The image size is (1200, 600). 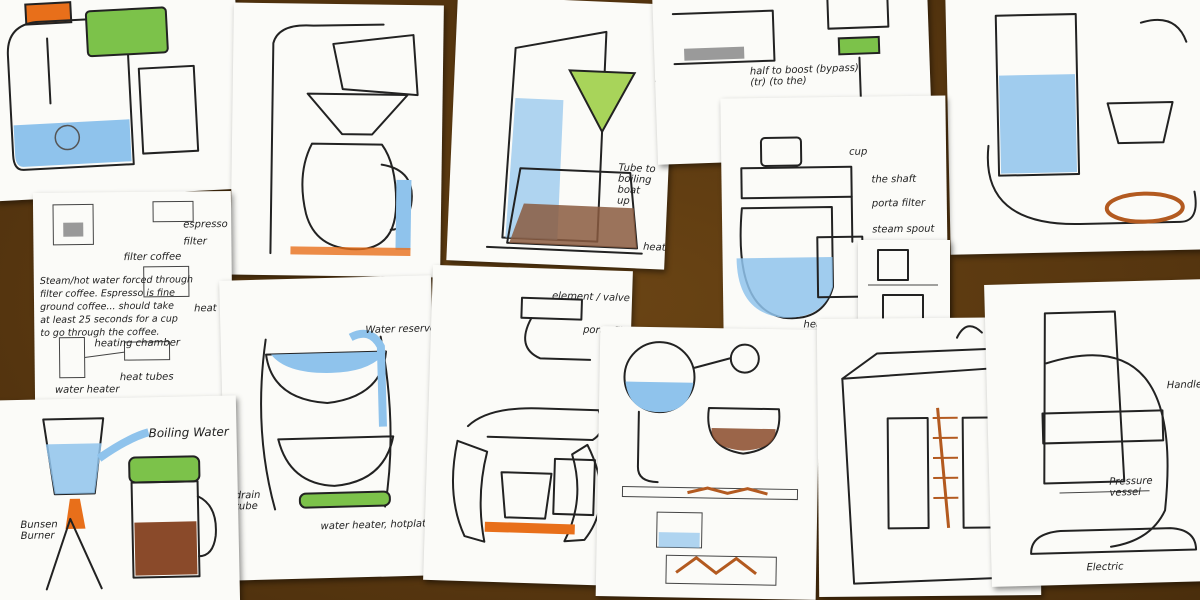 What do you see at coordinates (564, 142) in the screenshot?
I see `pourover-drawing` at bounding box center [564, 142].